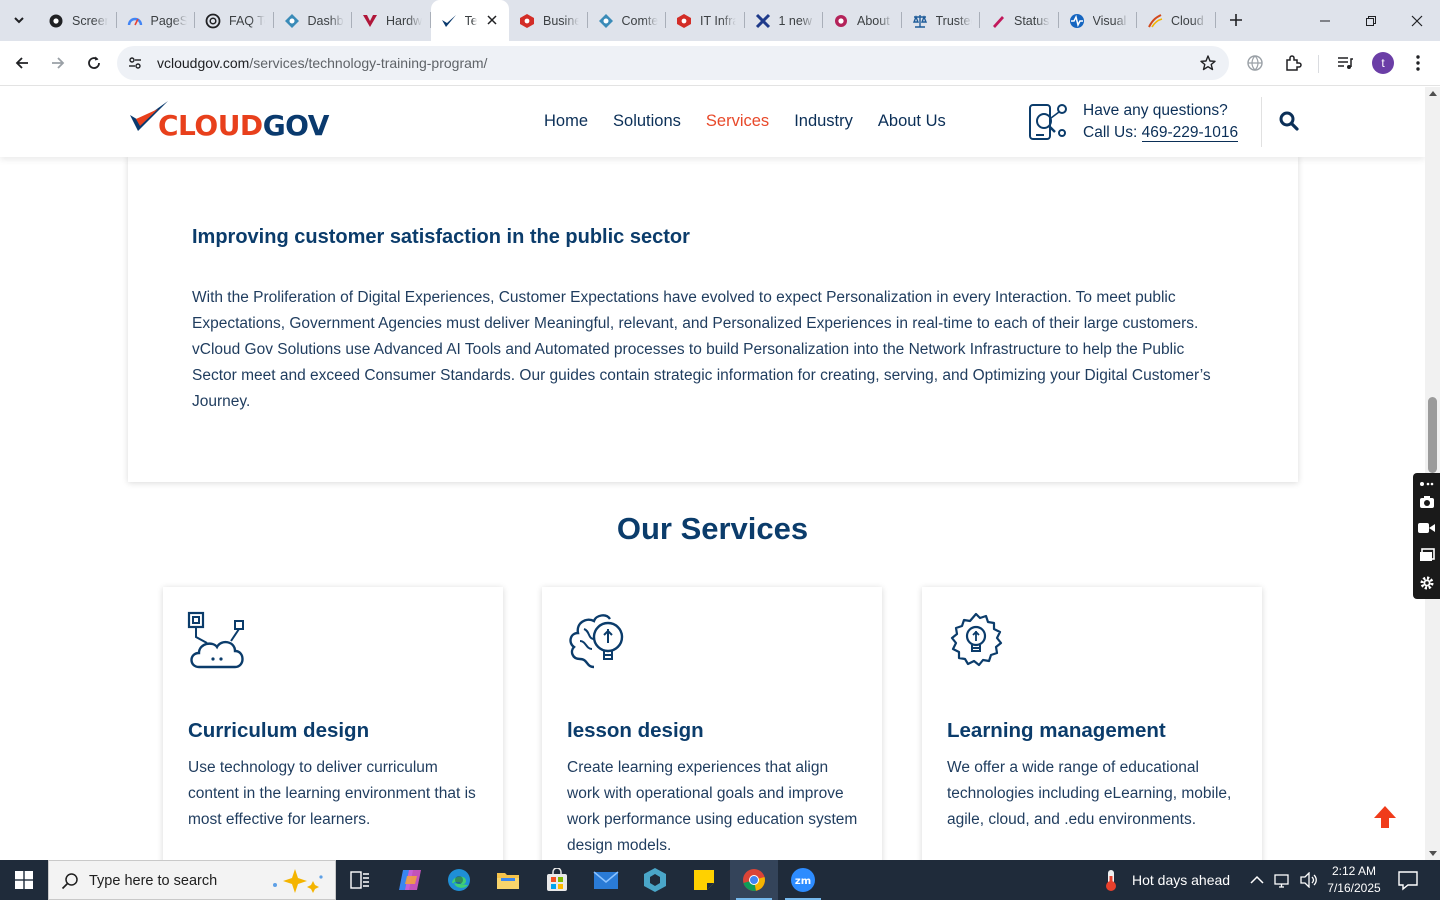 The width and height of the screenshot is (1440, 900). Describe the element at coordinates (296, 125) in the screenshot. I see `logo-text-gov: GOV` at that location.